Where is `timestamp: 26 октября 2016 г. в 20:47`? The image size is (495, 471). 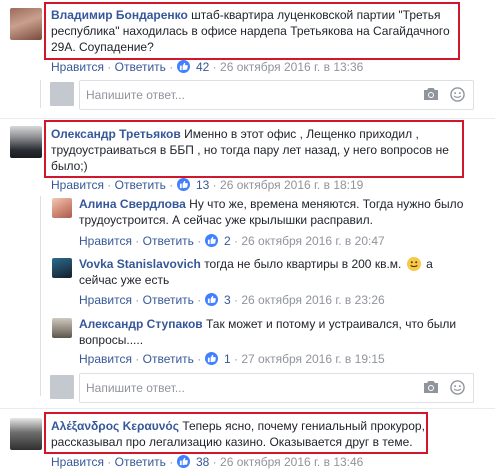
timestamp: 26 октября 2016 г. в 20:47 is located at coordinates (312, 241).